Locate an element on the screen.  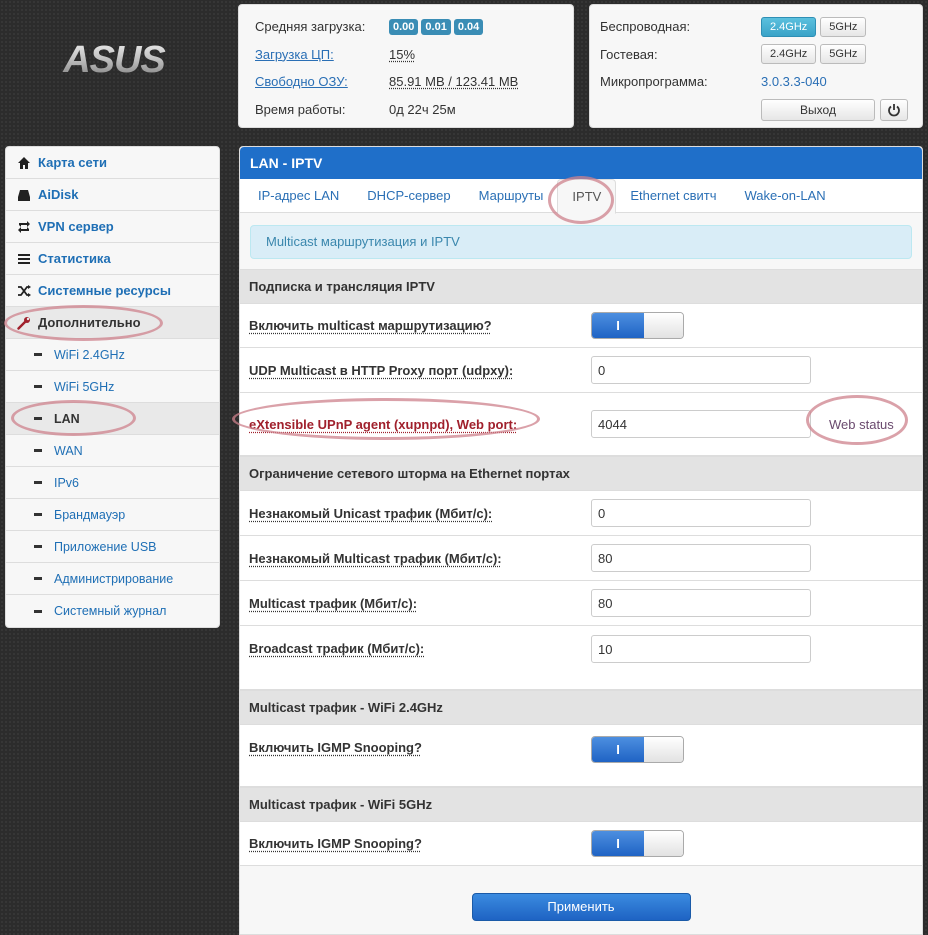
unknown-multicast-label: Незнакомый Multicast трафик (Мбит/с): is located at coordinates (375, 558).